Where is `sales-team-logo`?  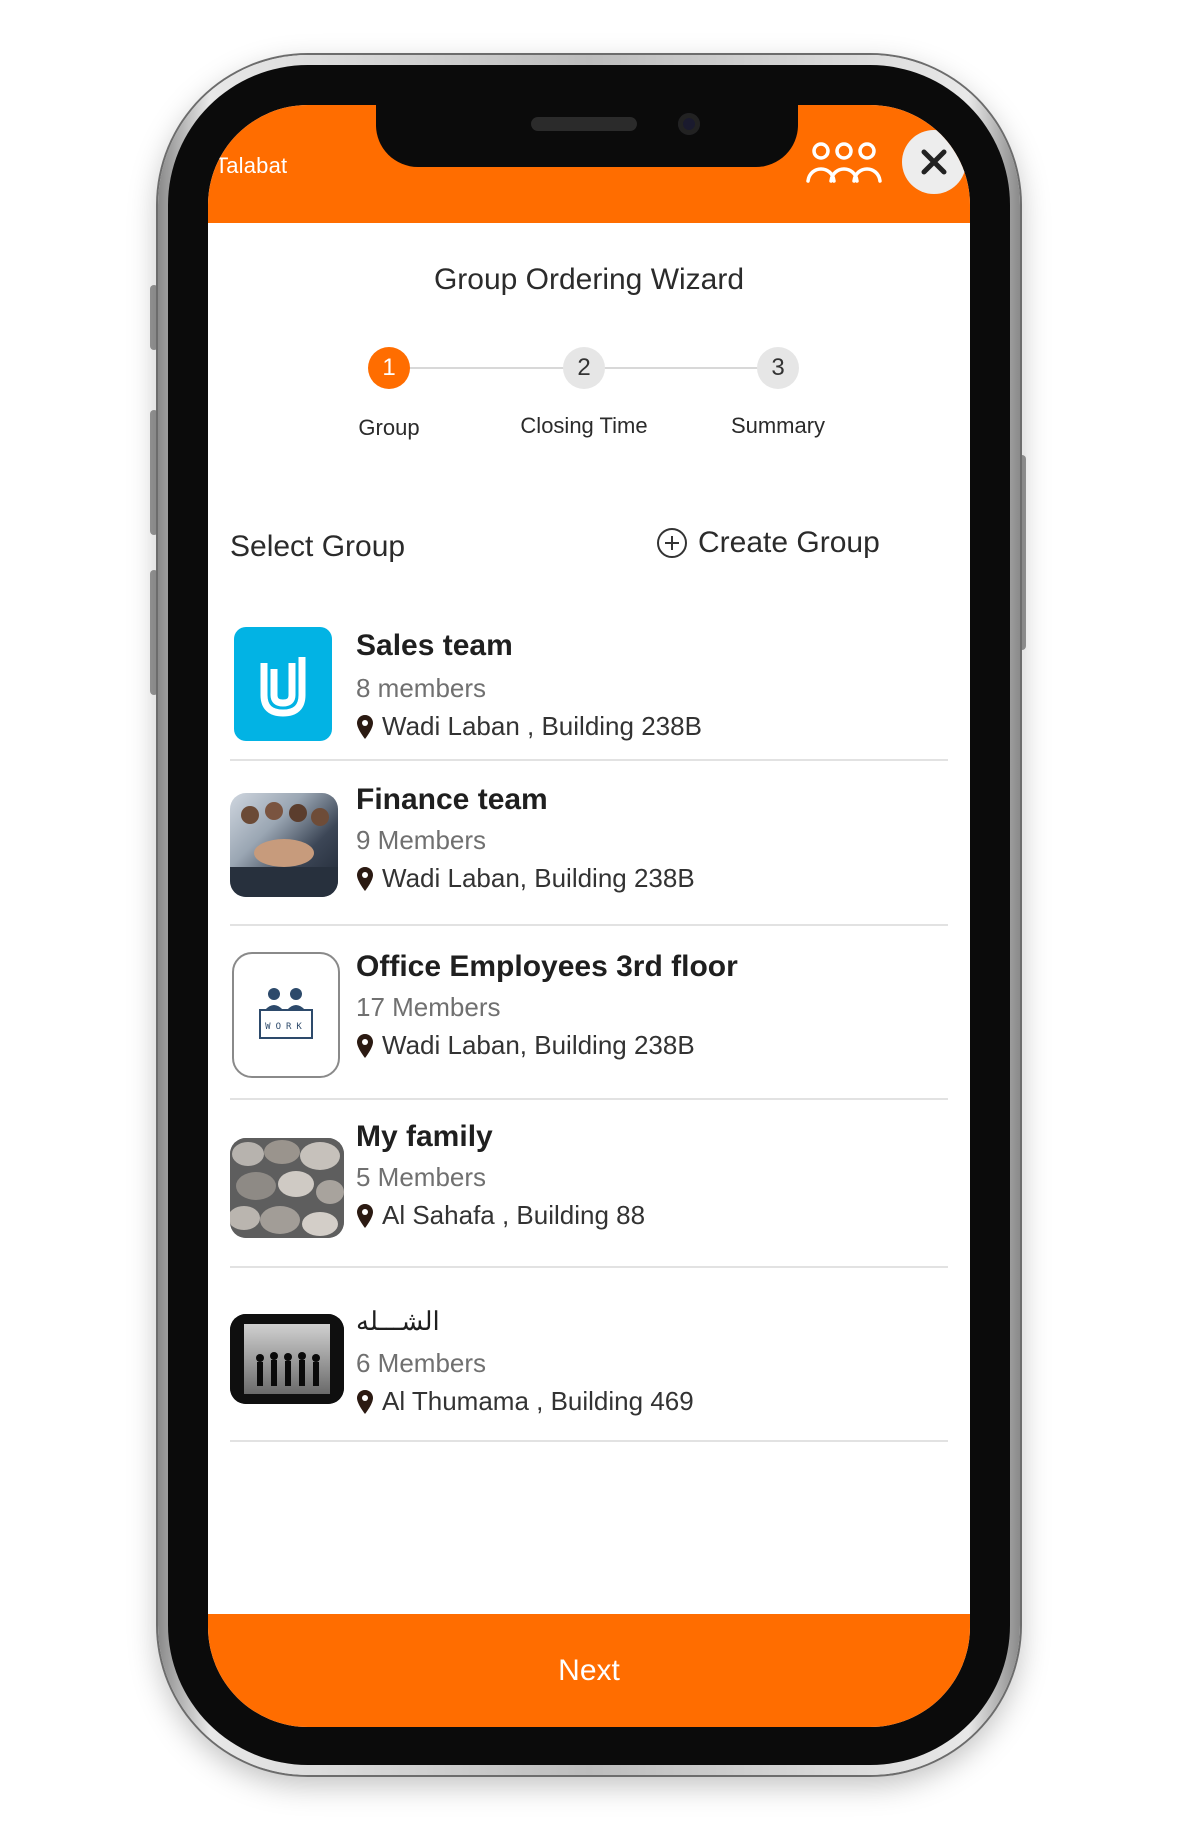 sales-team-logo is located at coordinates (283, 684).